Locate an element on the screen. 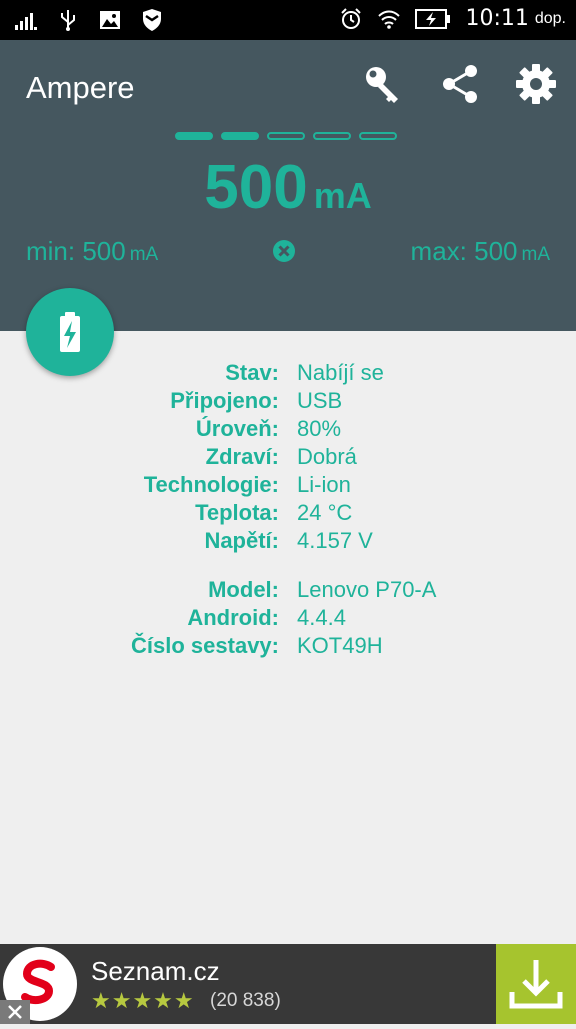  max-value: max: 500 is located at coordinates (464, 251).